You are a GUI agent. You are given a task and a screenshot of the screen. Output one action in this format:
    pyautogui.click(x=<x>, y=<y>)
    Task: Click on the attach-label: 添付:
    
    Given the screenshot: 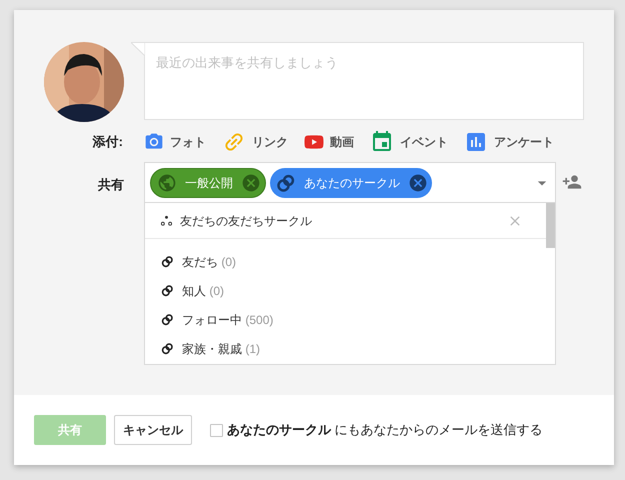 What is the action you would take?
    pyautogui.click(x=108, y=142)
    